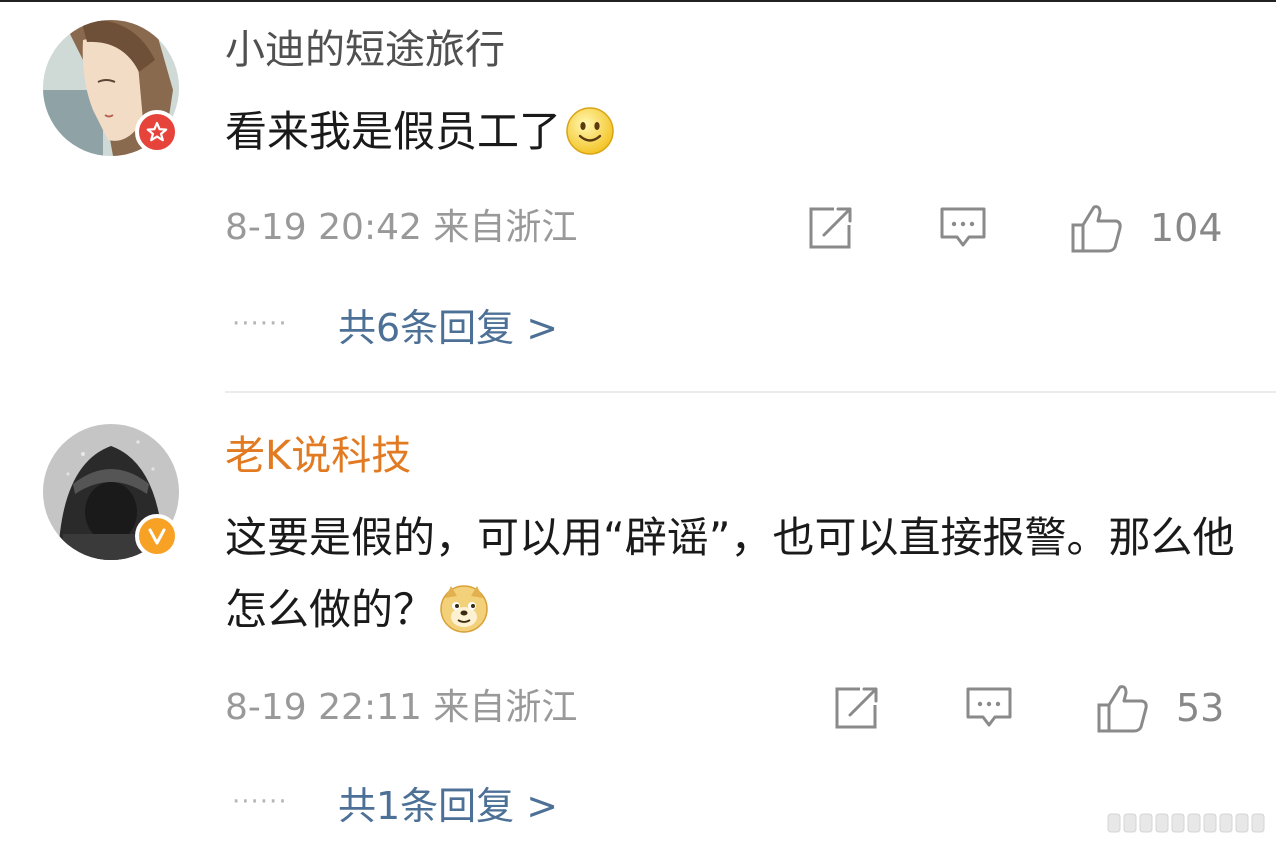 Image resolution: width=1276 pixels, height=848 pixels. I want to click on orange-v-badge, so click(157, 536).